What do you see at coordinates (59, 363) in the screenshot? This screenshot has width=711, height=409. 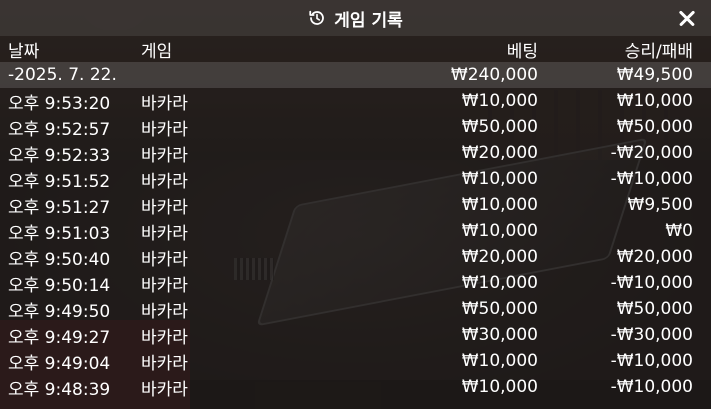 I see `row-time: 오후 9:49:04` at bounding box center [59, 363].